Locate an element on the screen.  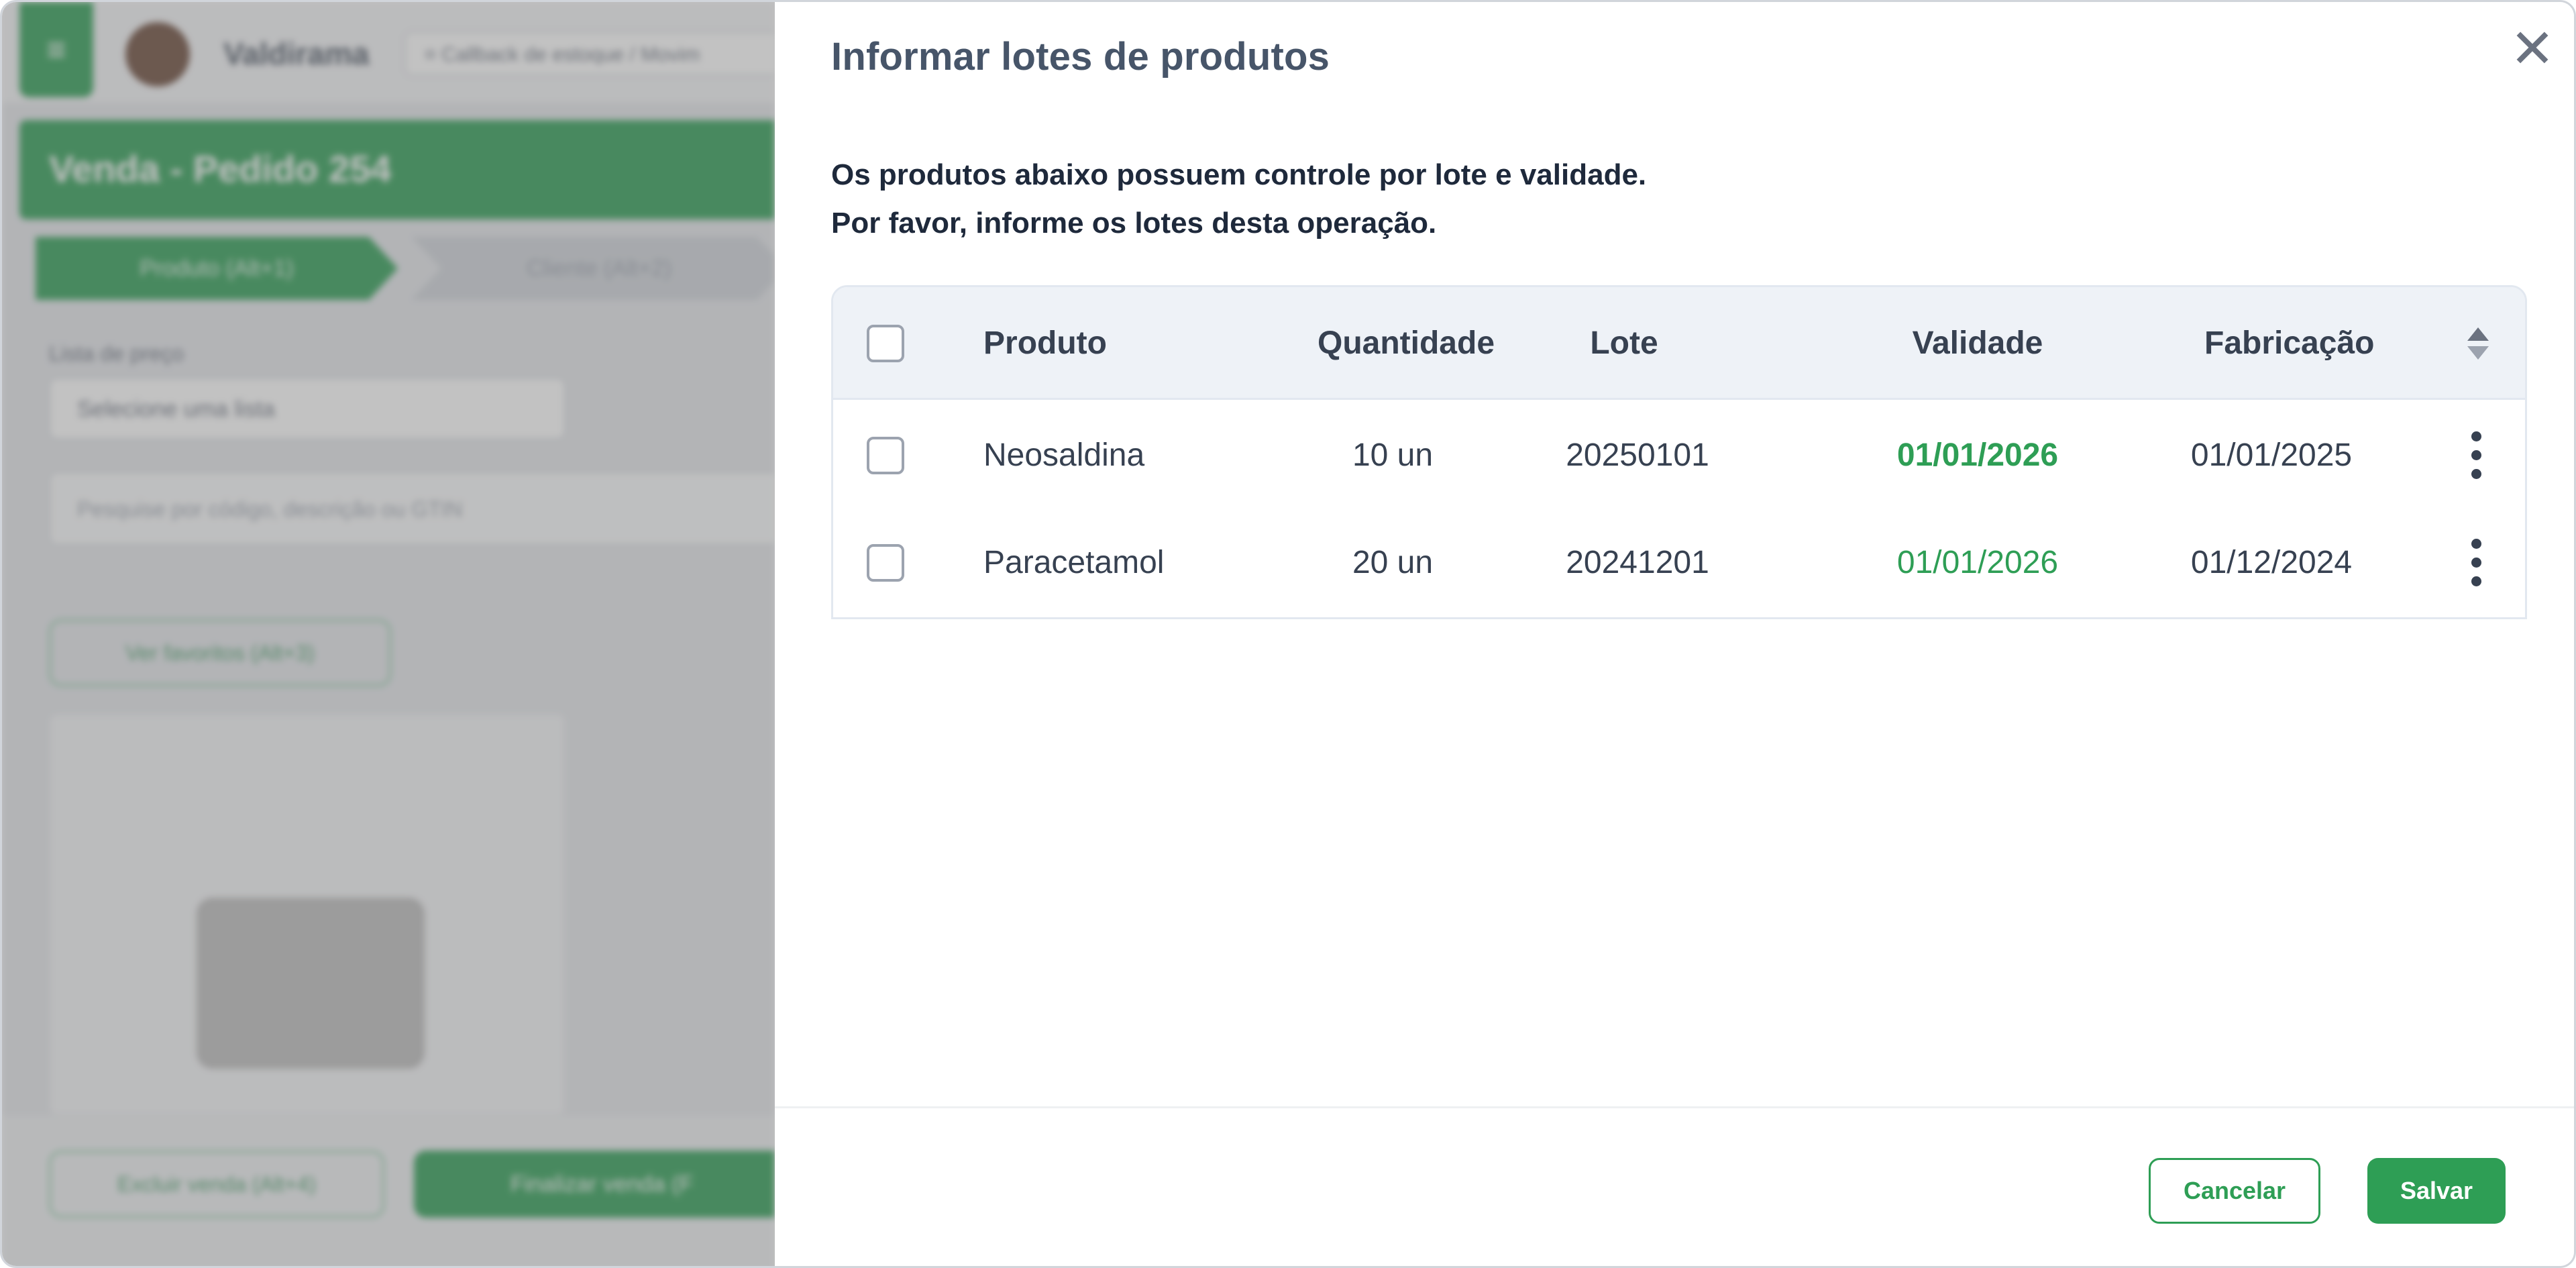
cancel-button: Cancelar is located at coordinates (2234, 1191).